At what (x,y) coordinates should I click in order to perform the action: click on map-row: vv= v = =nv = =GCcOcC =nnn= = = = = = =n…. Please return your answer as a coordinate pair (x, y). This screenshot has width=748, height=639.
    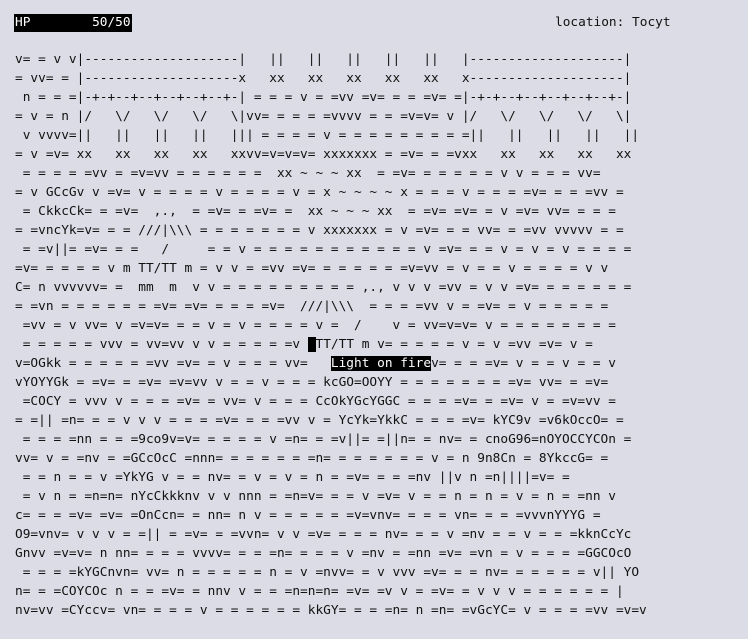
    Looking at the image, I should click on (312, 458).